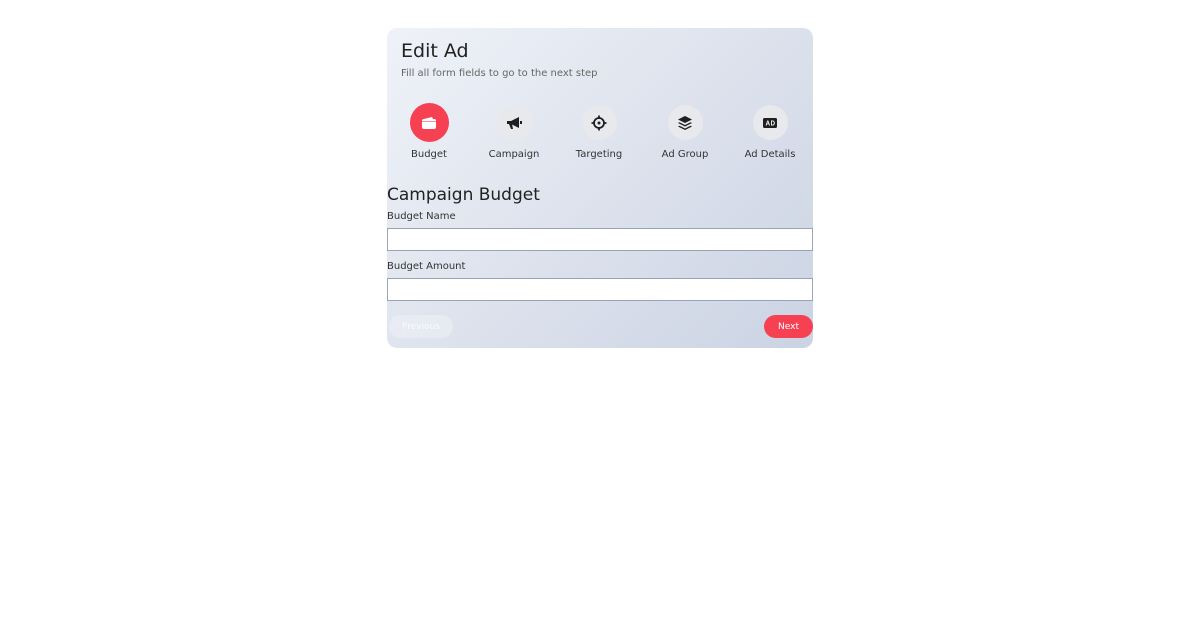 The height and width of the screenshot is (630, 1200). What do you see at coordinates (421, 216) in the screenshot?
I see `budget-name-label: Budget Name` at bounding box center [421, 216].